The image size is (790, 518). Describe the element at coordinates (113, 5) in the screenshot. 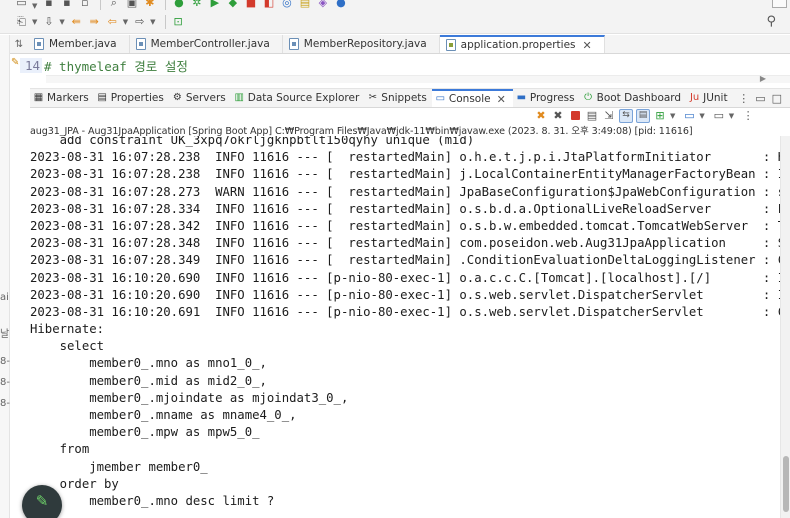

I see `search-icon: ⌕` at that location.